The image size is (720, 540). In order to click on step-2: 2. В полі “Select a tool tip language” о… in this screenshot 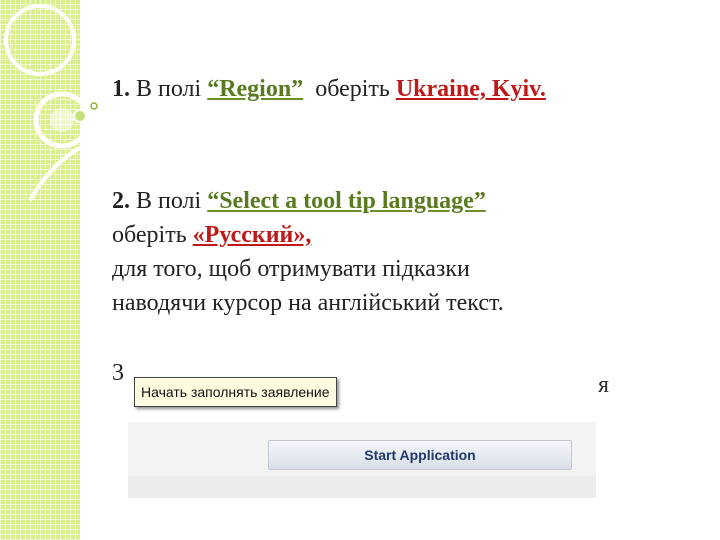, I will do `click(308, 252)`.